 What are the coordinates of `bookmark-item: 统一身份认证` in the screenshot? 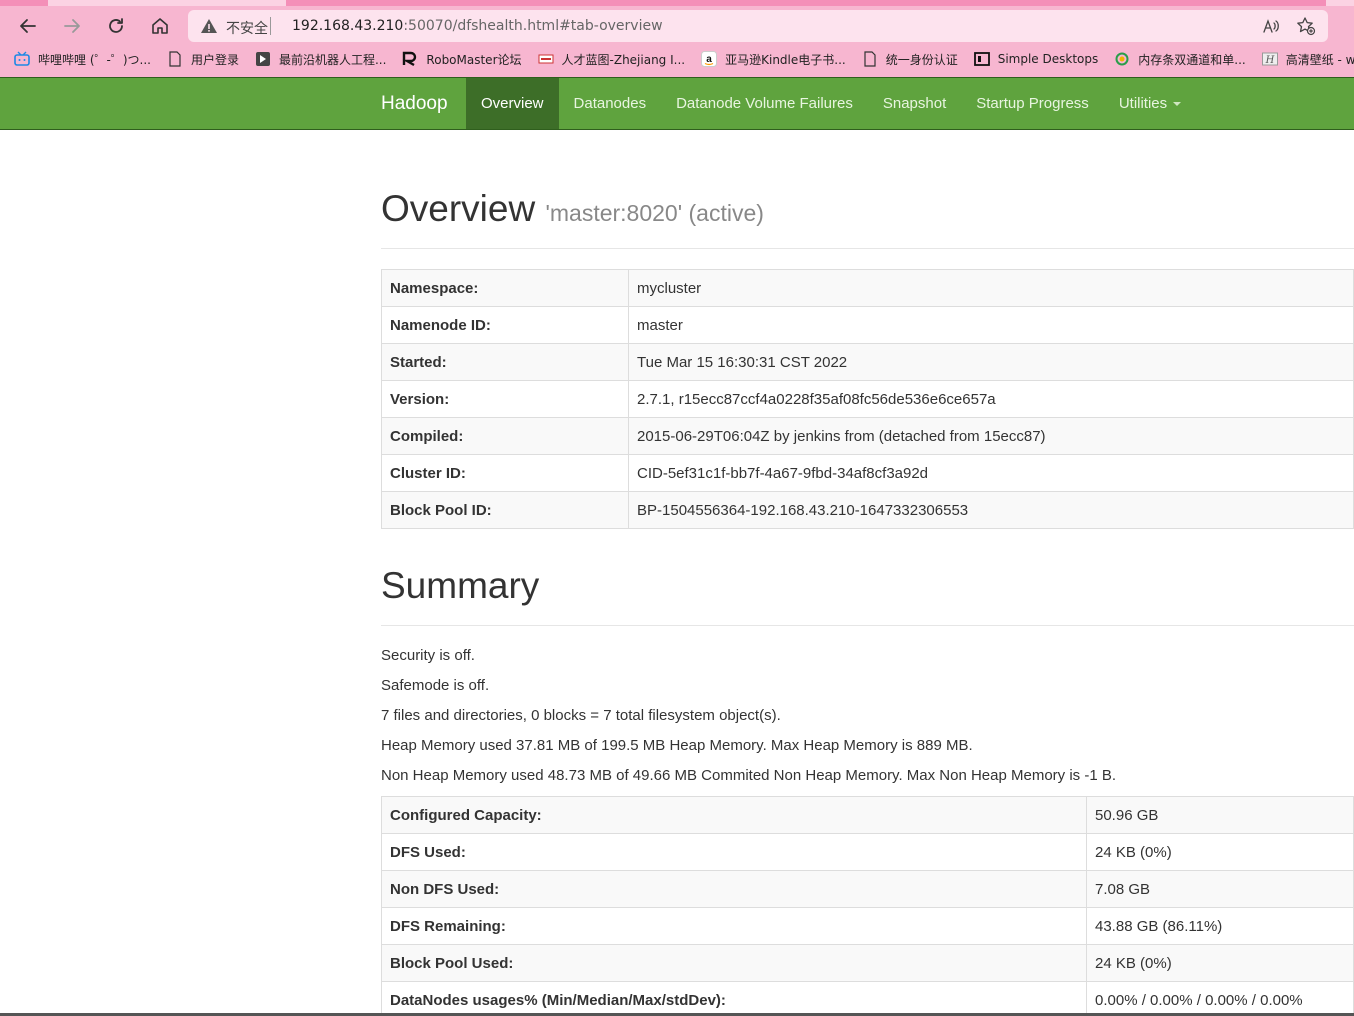 It's located at (910, 59).